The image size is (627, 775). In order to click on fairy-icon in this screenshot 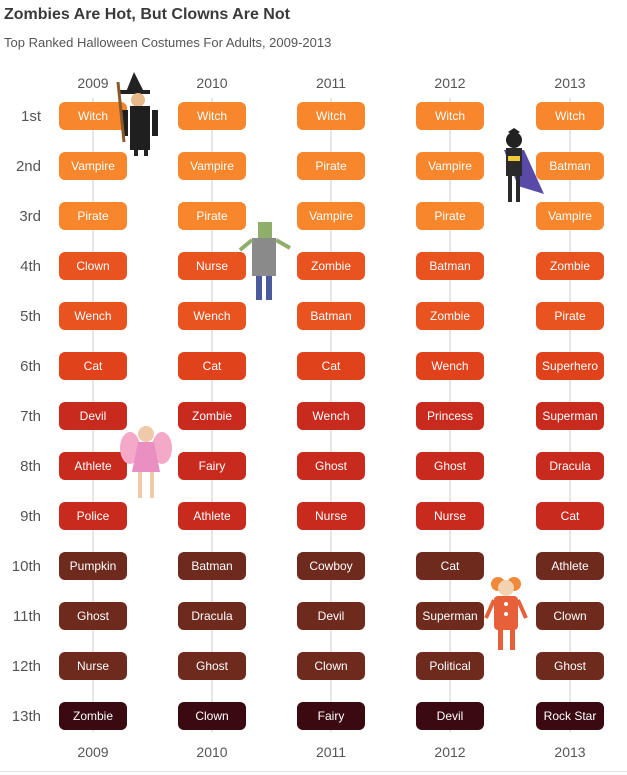, I will do `click(146, 462)`.